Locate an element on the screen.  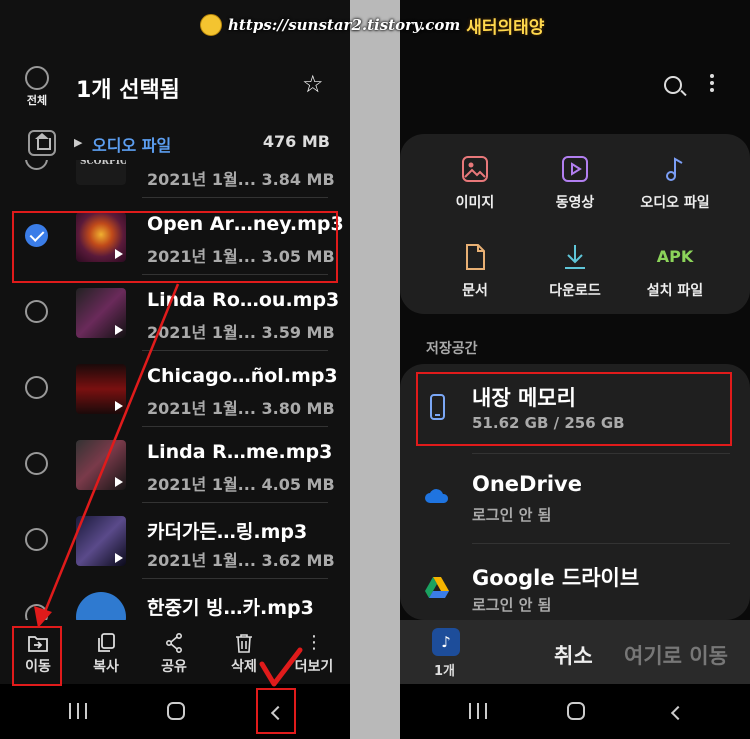
delete-button: 삭제 is located at coordinates (244, 653).